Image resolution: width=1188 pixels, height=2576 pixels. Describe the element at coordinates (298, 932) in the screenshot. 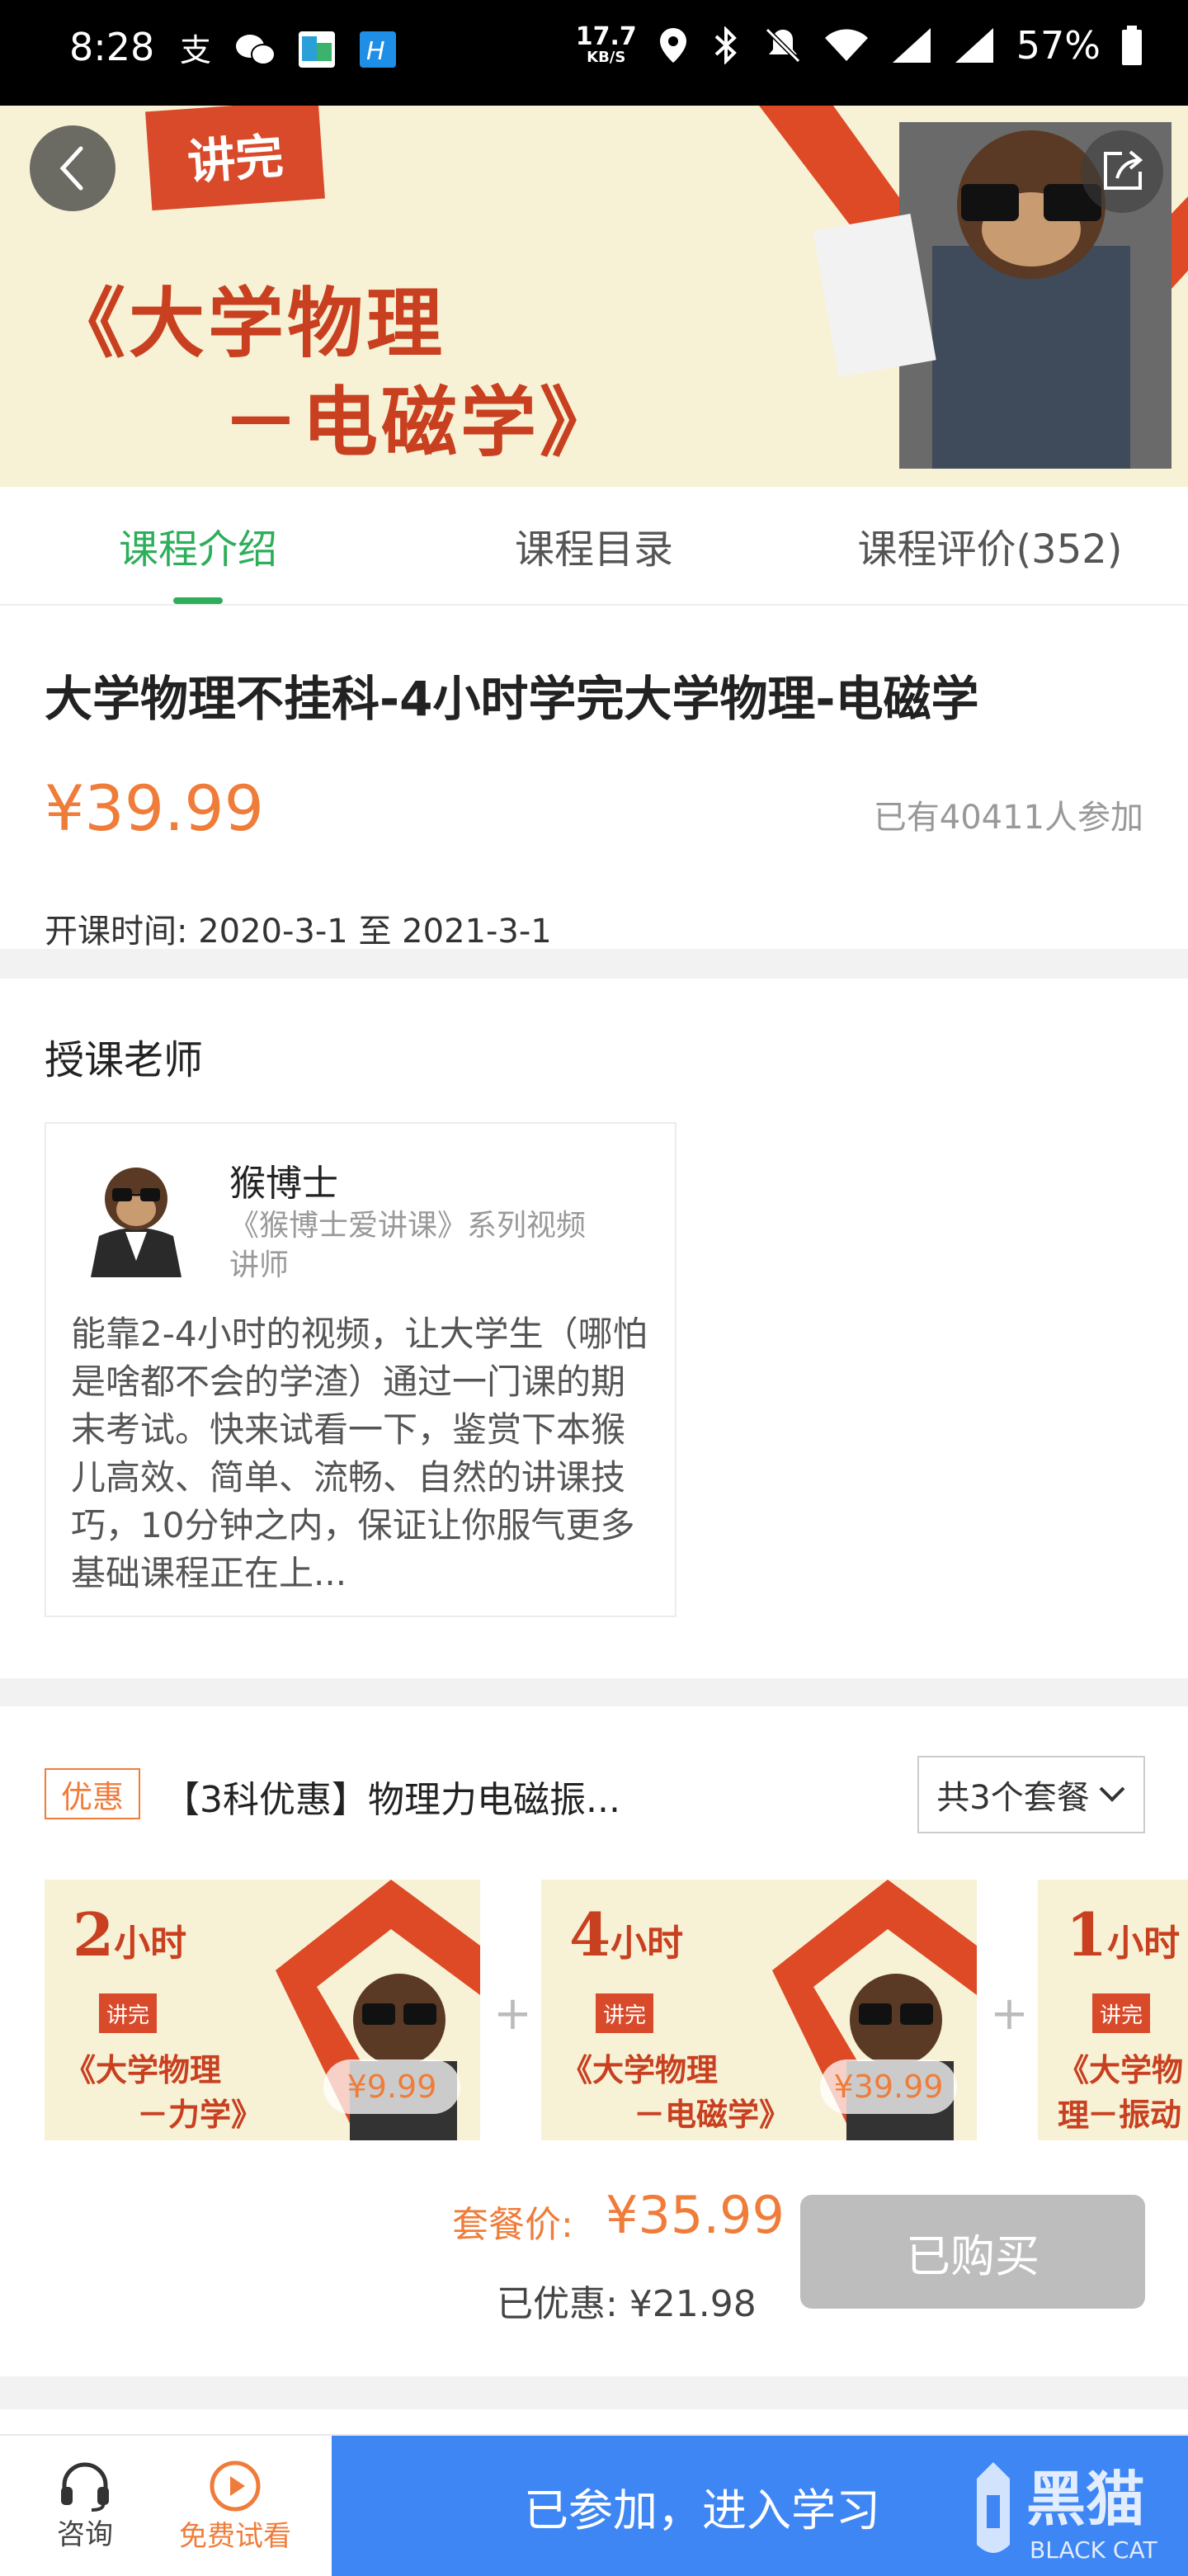

I see `course-date: 开课时间: 2020-3-1 至 2021-3-1` at that location.